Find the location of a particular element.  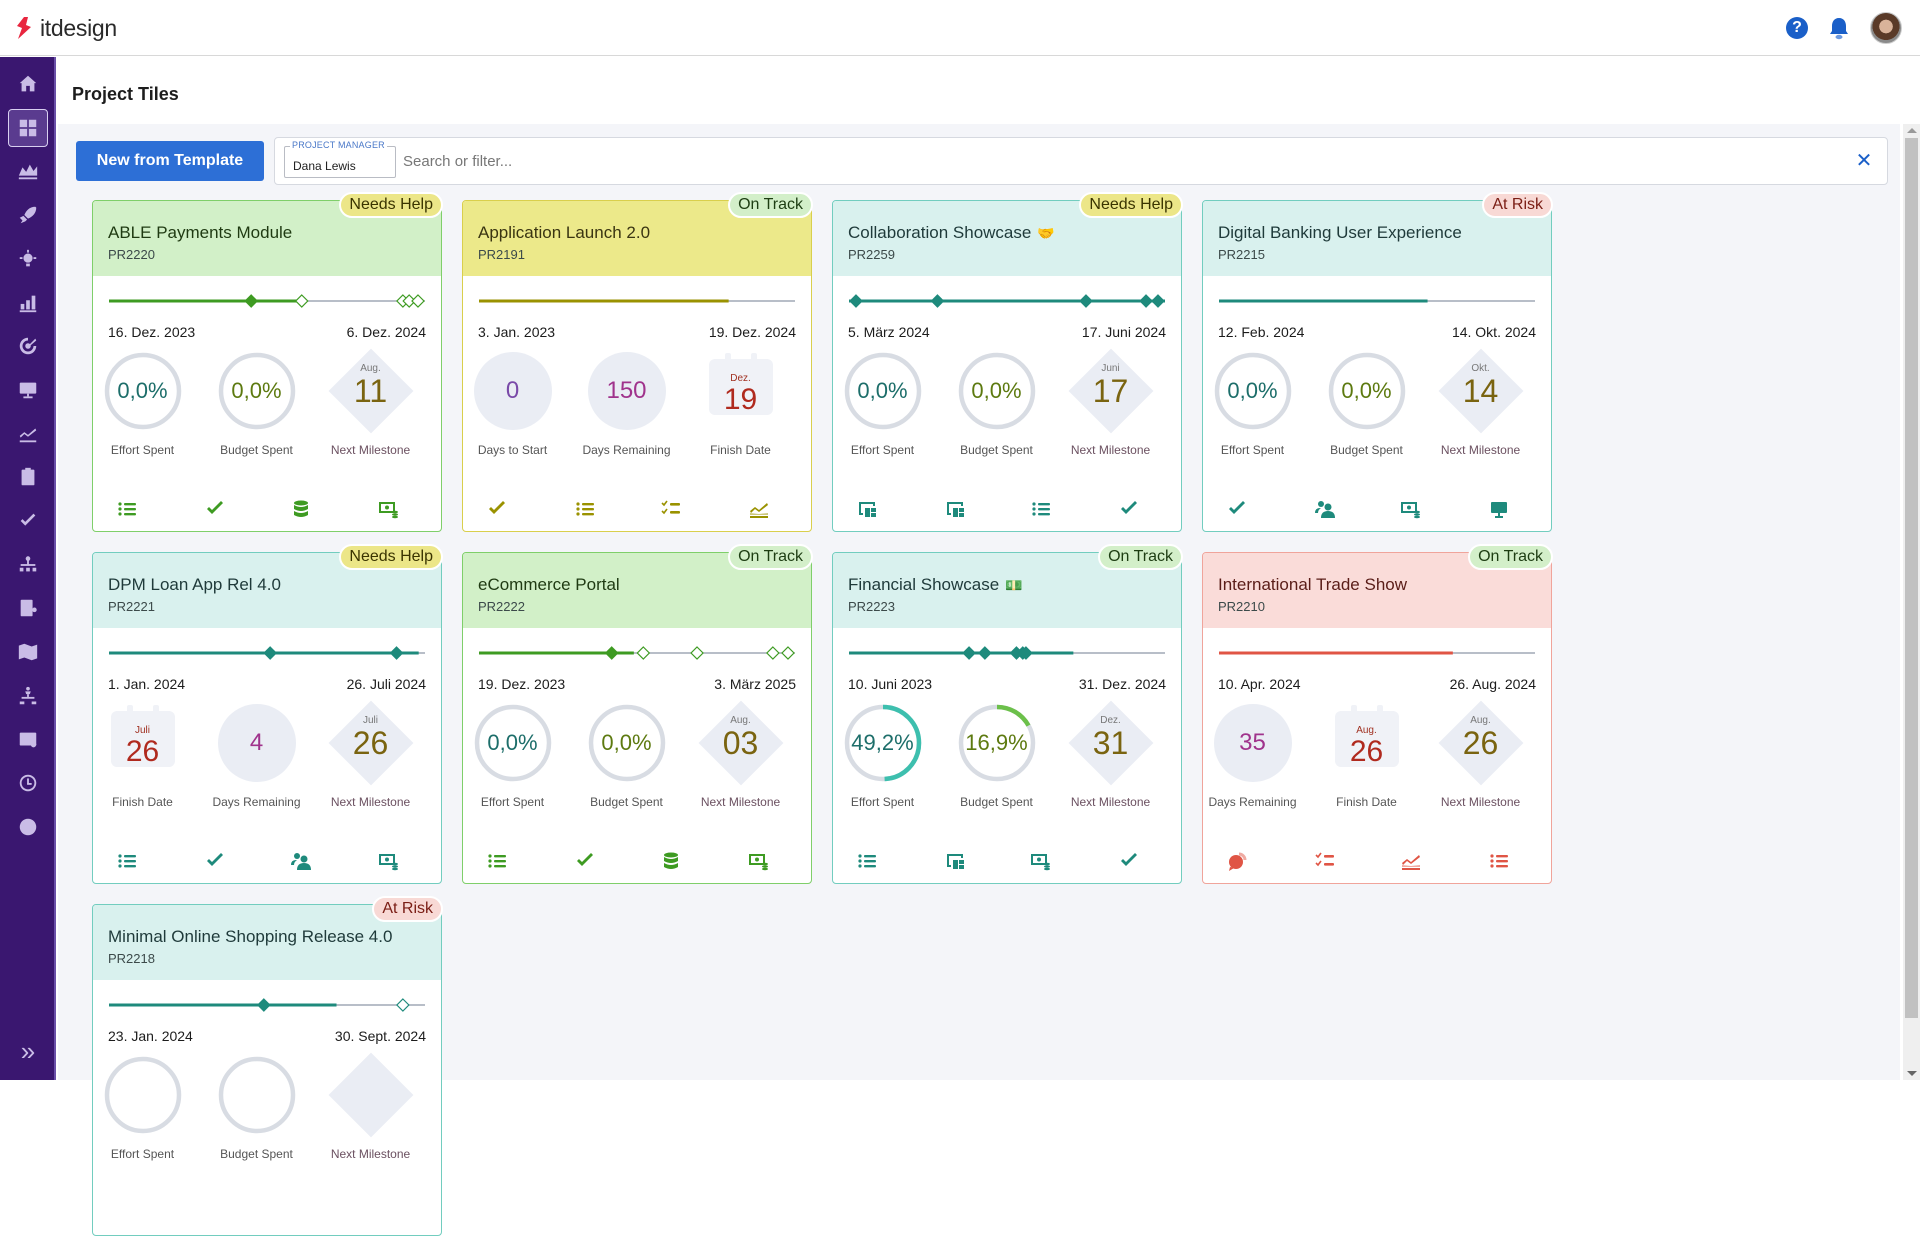

search-input is located at coordinates (1103, 161).